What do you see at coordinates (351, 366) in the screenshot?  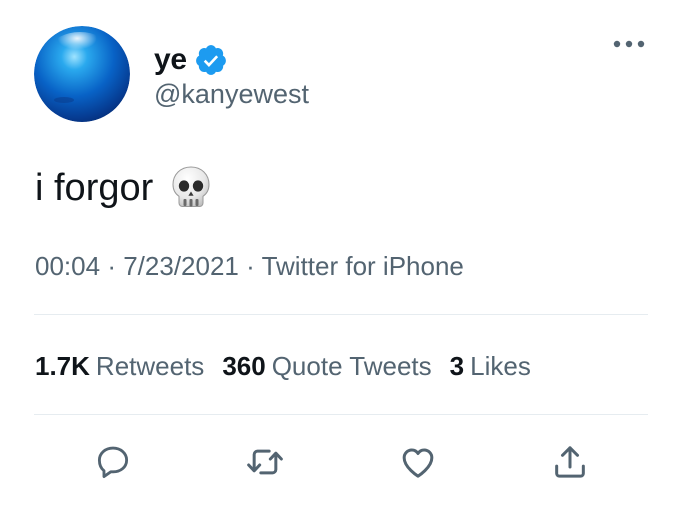 I see `quote-tweets-label: Quote Tweets` at bounding box center [351, 366].